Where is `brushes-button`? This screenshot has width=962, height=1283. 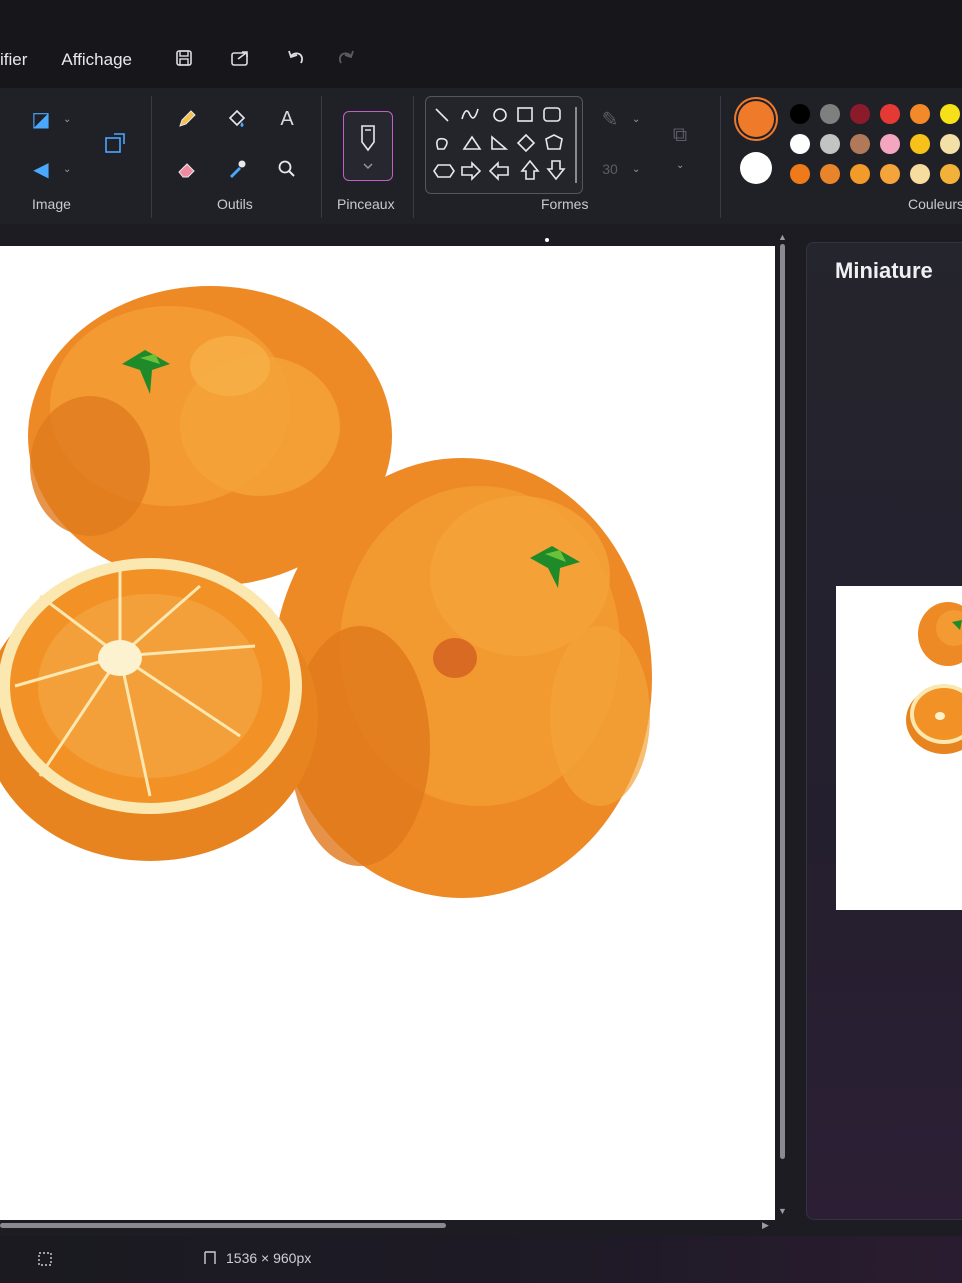 brushes-button is located at coordinates (368, 146).